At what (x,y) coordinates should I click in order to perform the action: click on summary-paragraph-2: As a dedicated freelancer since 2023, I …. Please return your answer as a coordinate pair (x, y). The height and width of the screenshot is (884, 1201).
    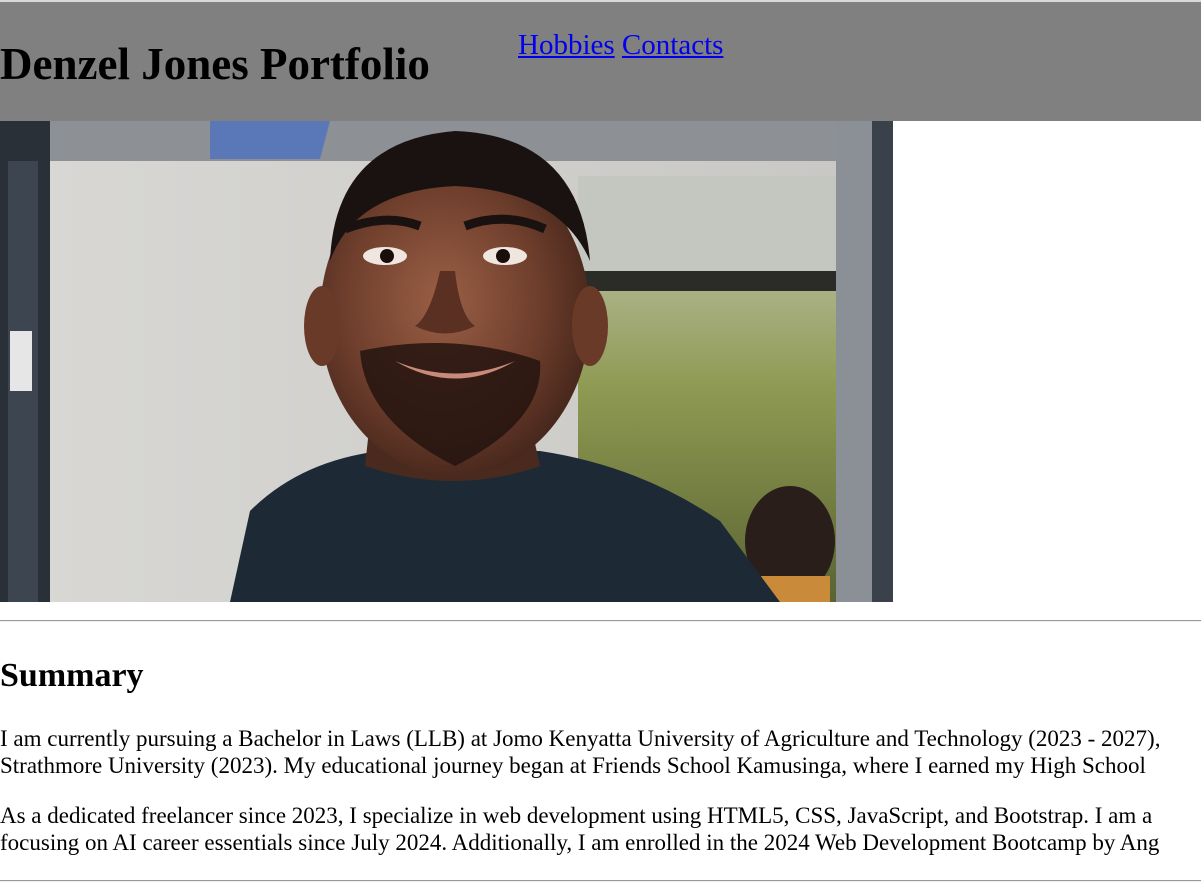
    Looking at the image, I should click on (600, 829).